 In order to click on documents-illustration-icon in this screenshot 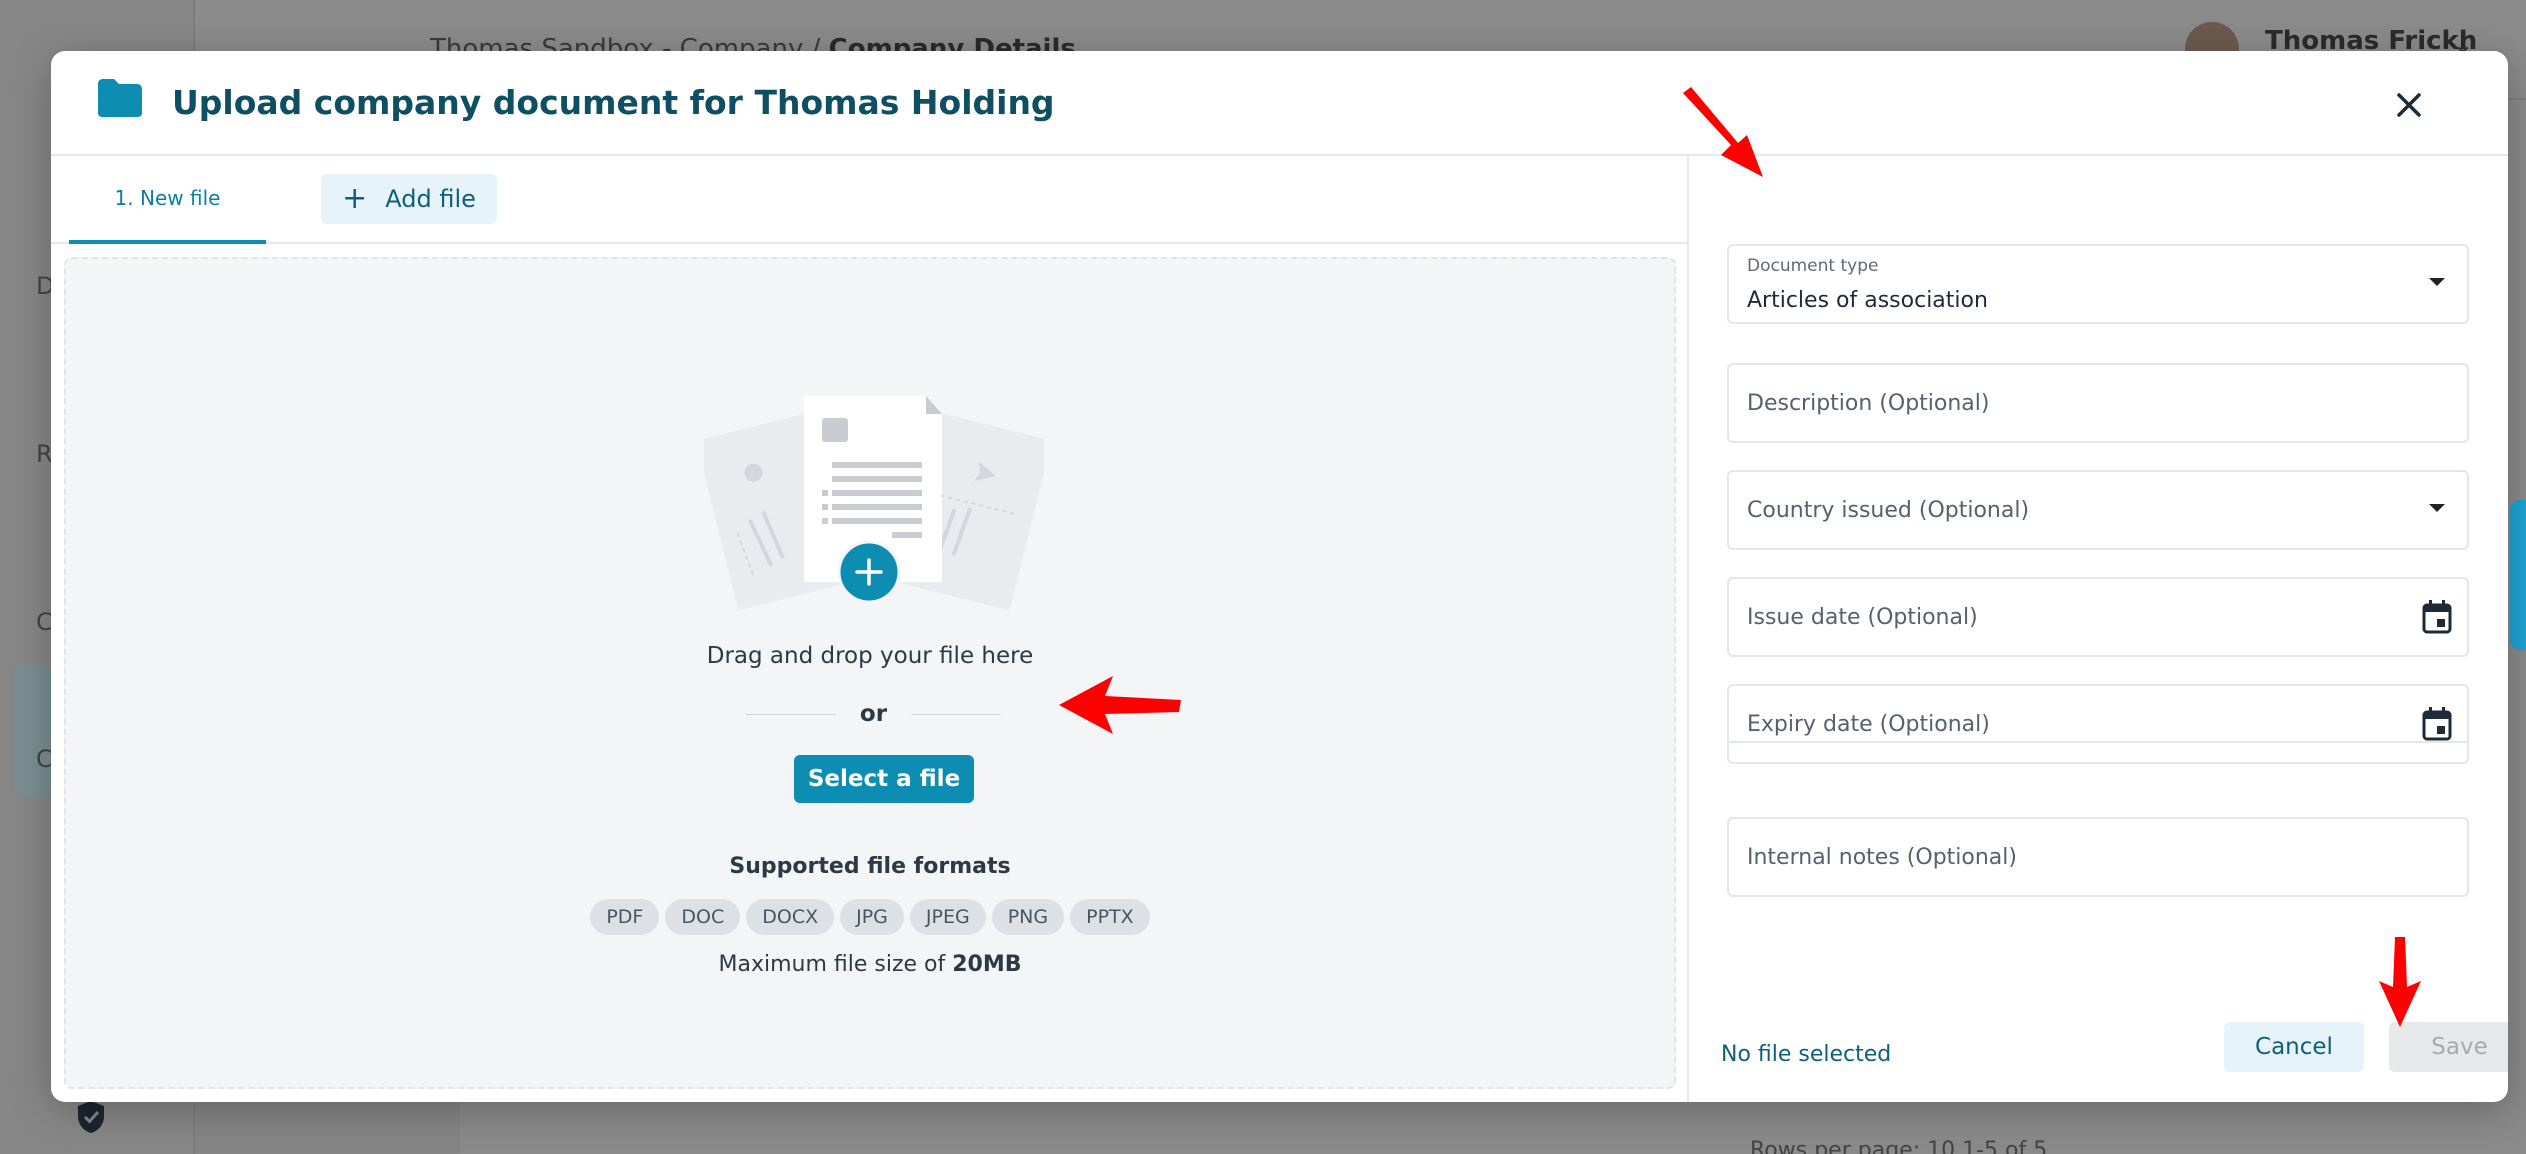, I will do `click(874, 503)`.